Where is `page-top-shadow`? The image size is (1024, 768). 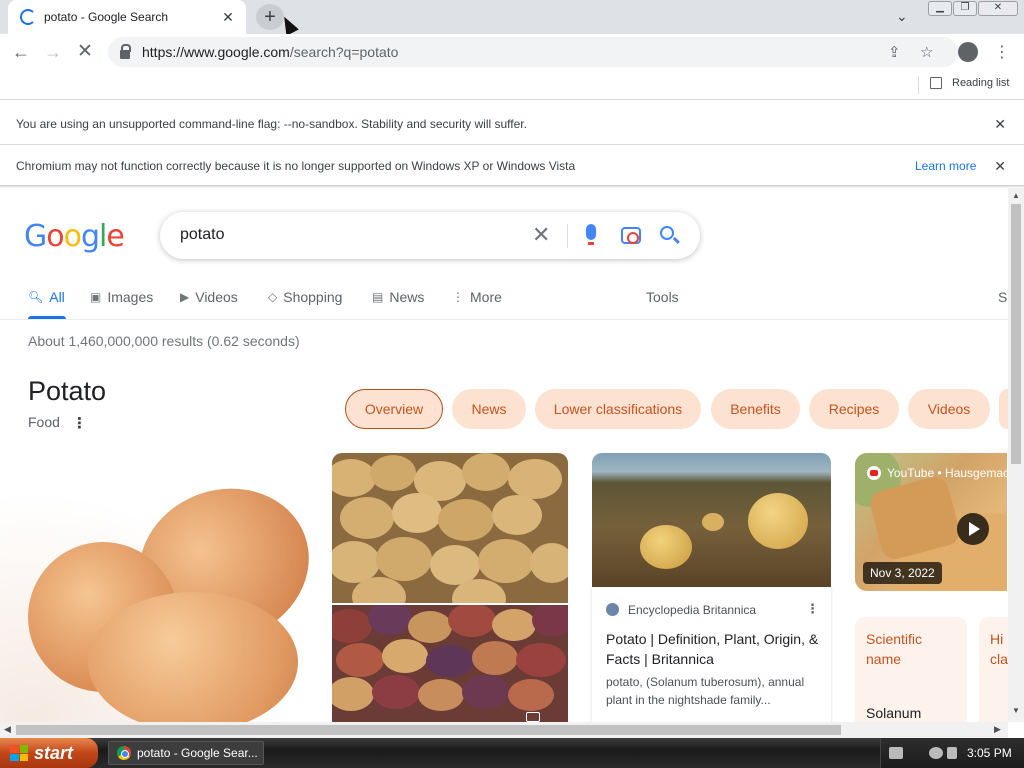
page-top-shadow is located at coordinates (512, 186).